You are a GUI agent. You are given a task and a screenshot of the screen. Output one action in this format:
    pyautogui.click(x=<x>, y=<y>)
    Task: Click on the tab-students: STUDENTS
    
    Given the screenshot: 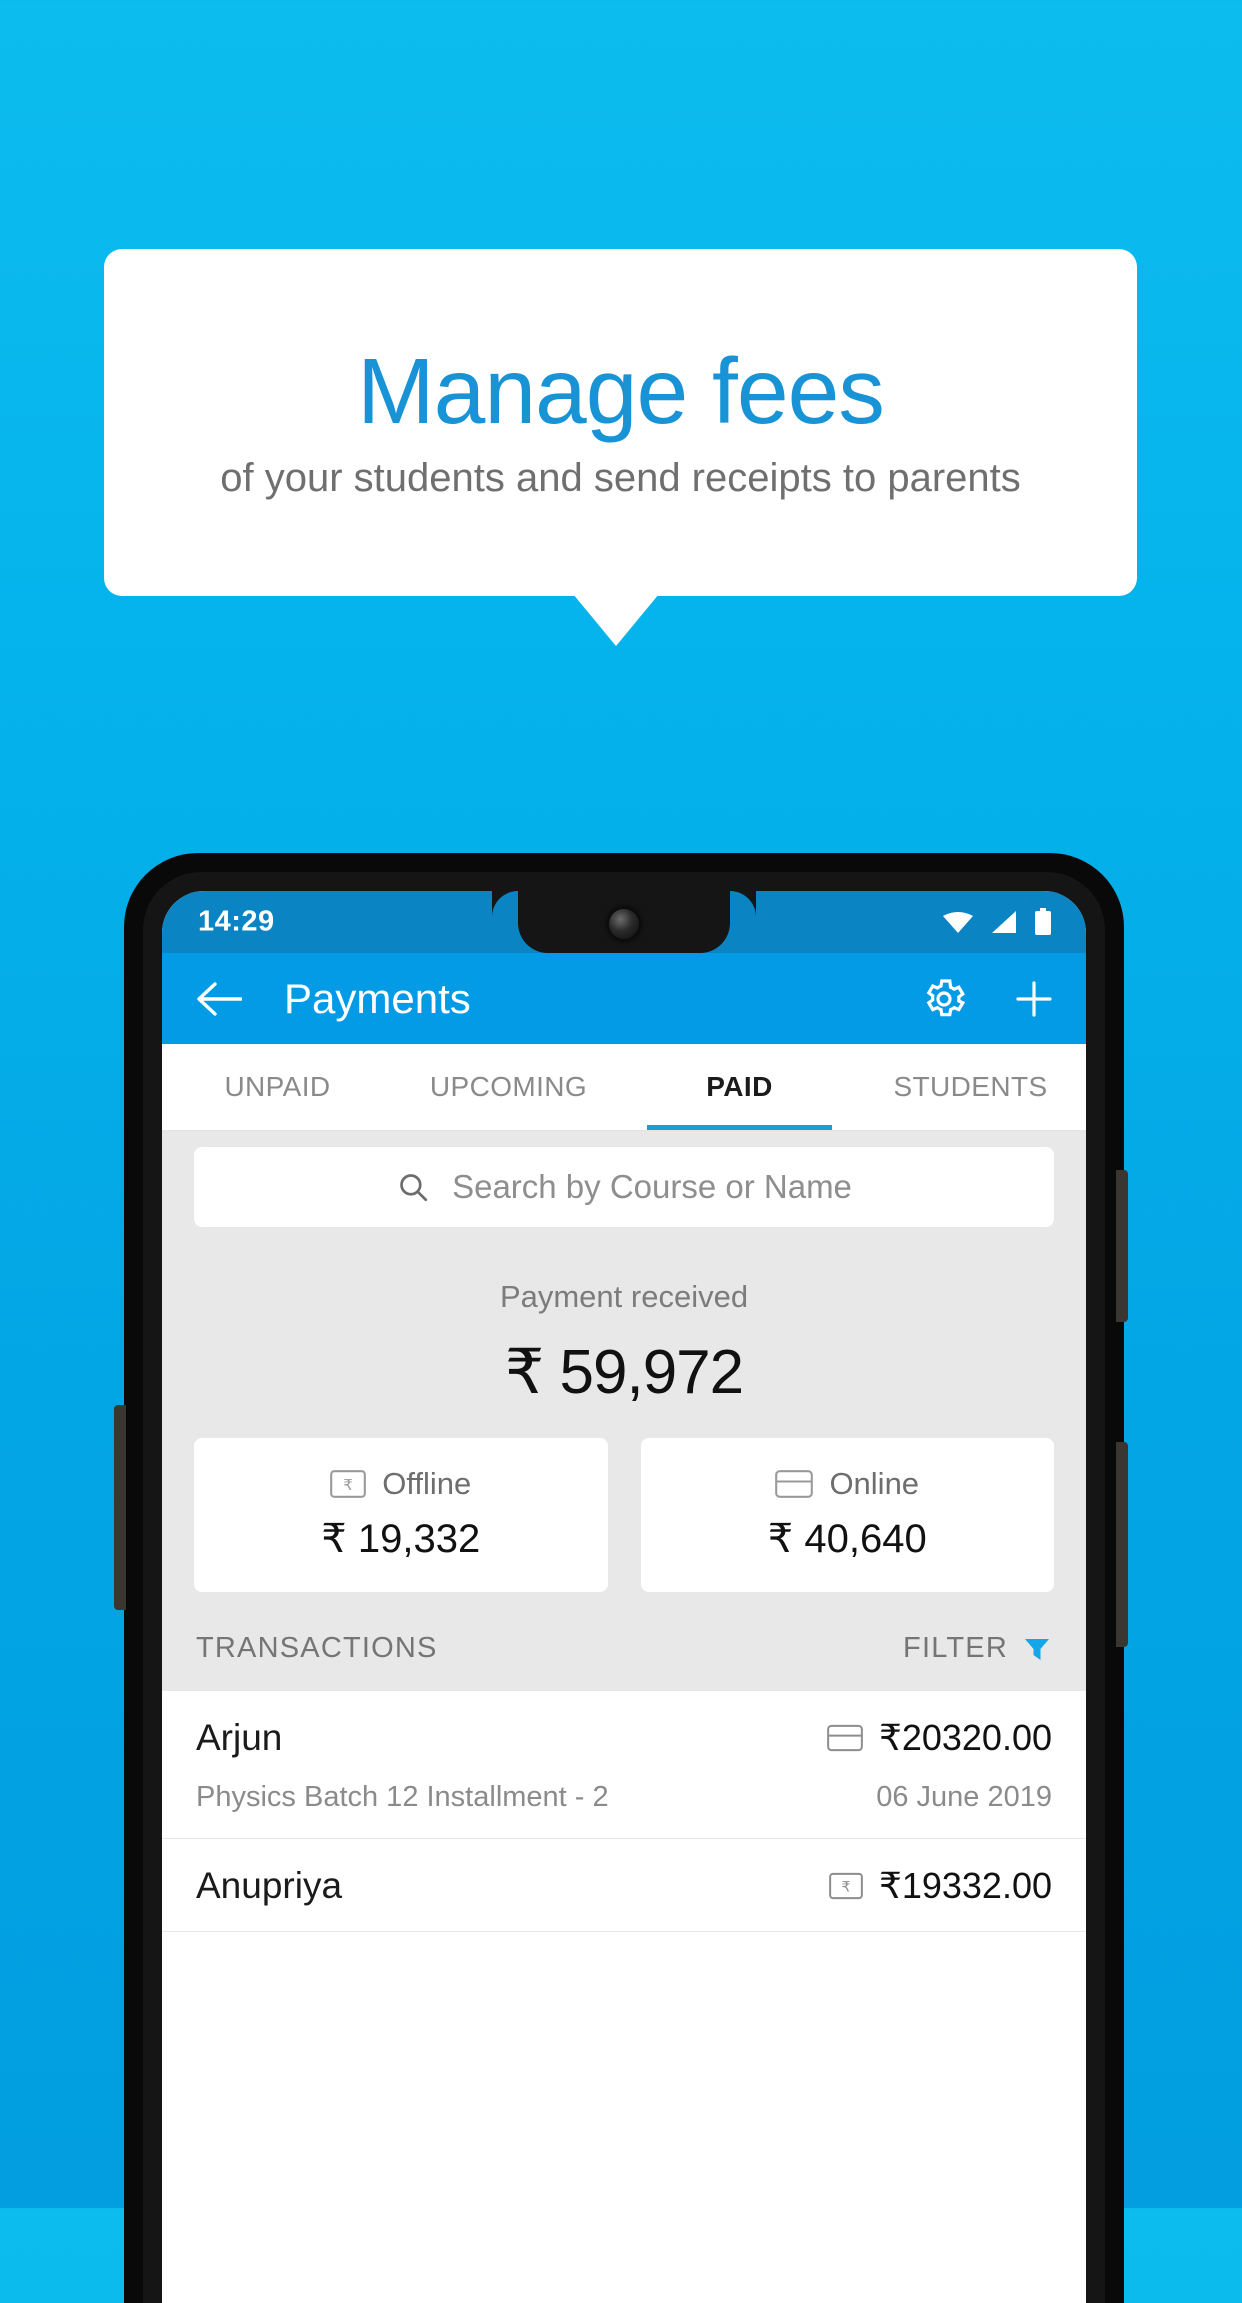 What is the action you would take?
    pyautogui.click(x=970, y=1087)
    